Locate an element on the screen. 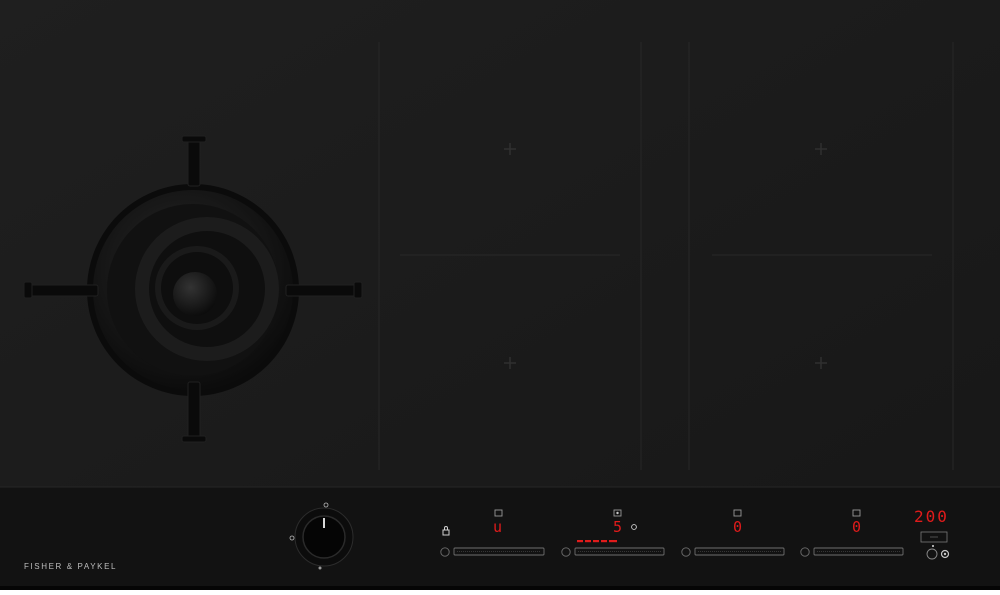 The height and width of the screenshot is (595, 1000). zone-3-slider is located at coordinates (733, 552).